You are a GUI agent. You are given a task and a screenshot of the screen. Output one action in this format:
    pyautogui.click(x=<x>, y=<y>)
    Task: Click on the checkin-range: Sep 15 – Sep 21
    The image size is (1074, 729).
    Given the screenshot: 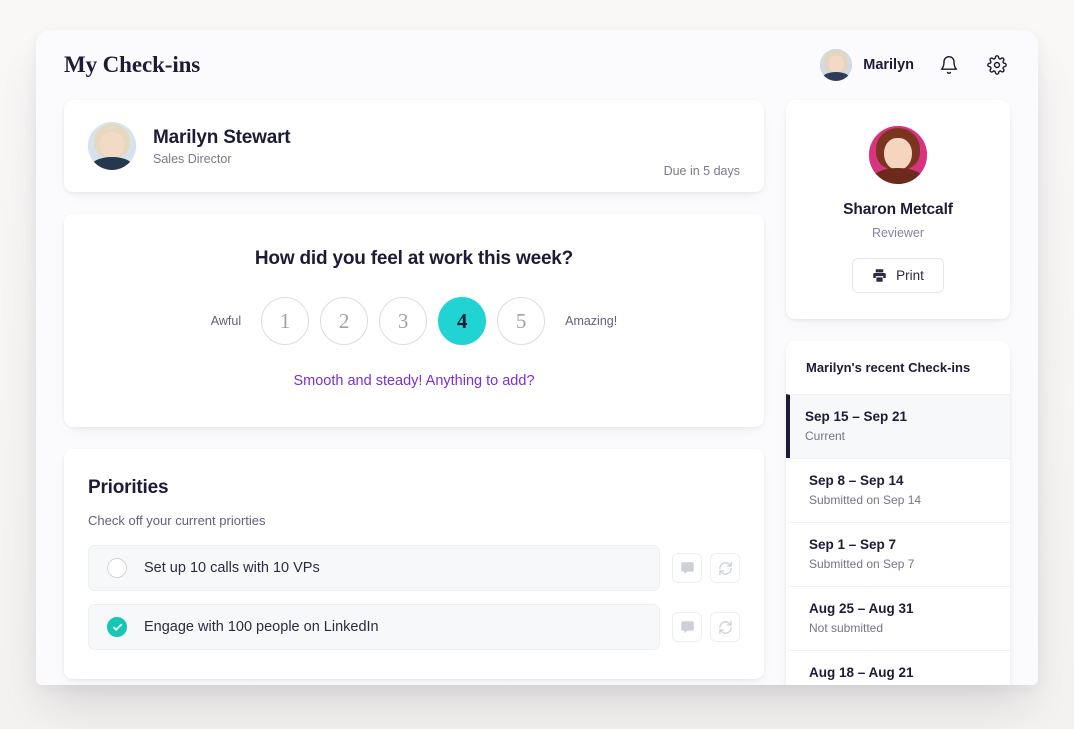 What is the action you would take?
    pyautogui.click(x=856, y=416)
    